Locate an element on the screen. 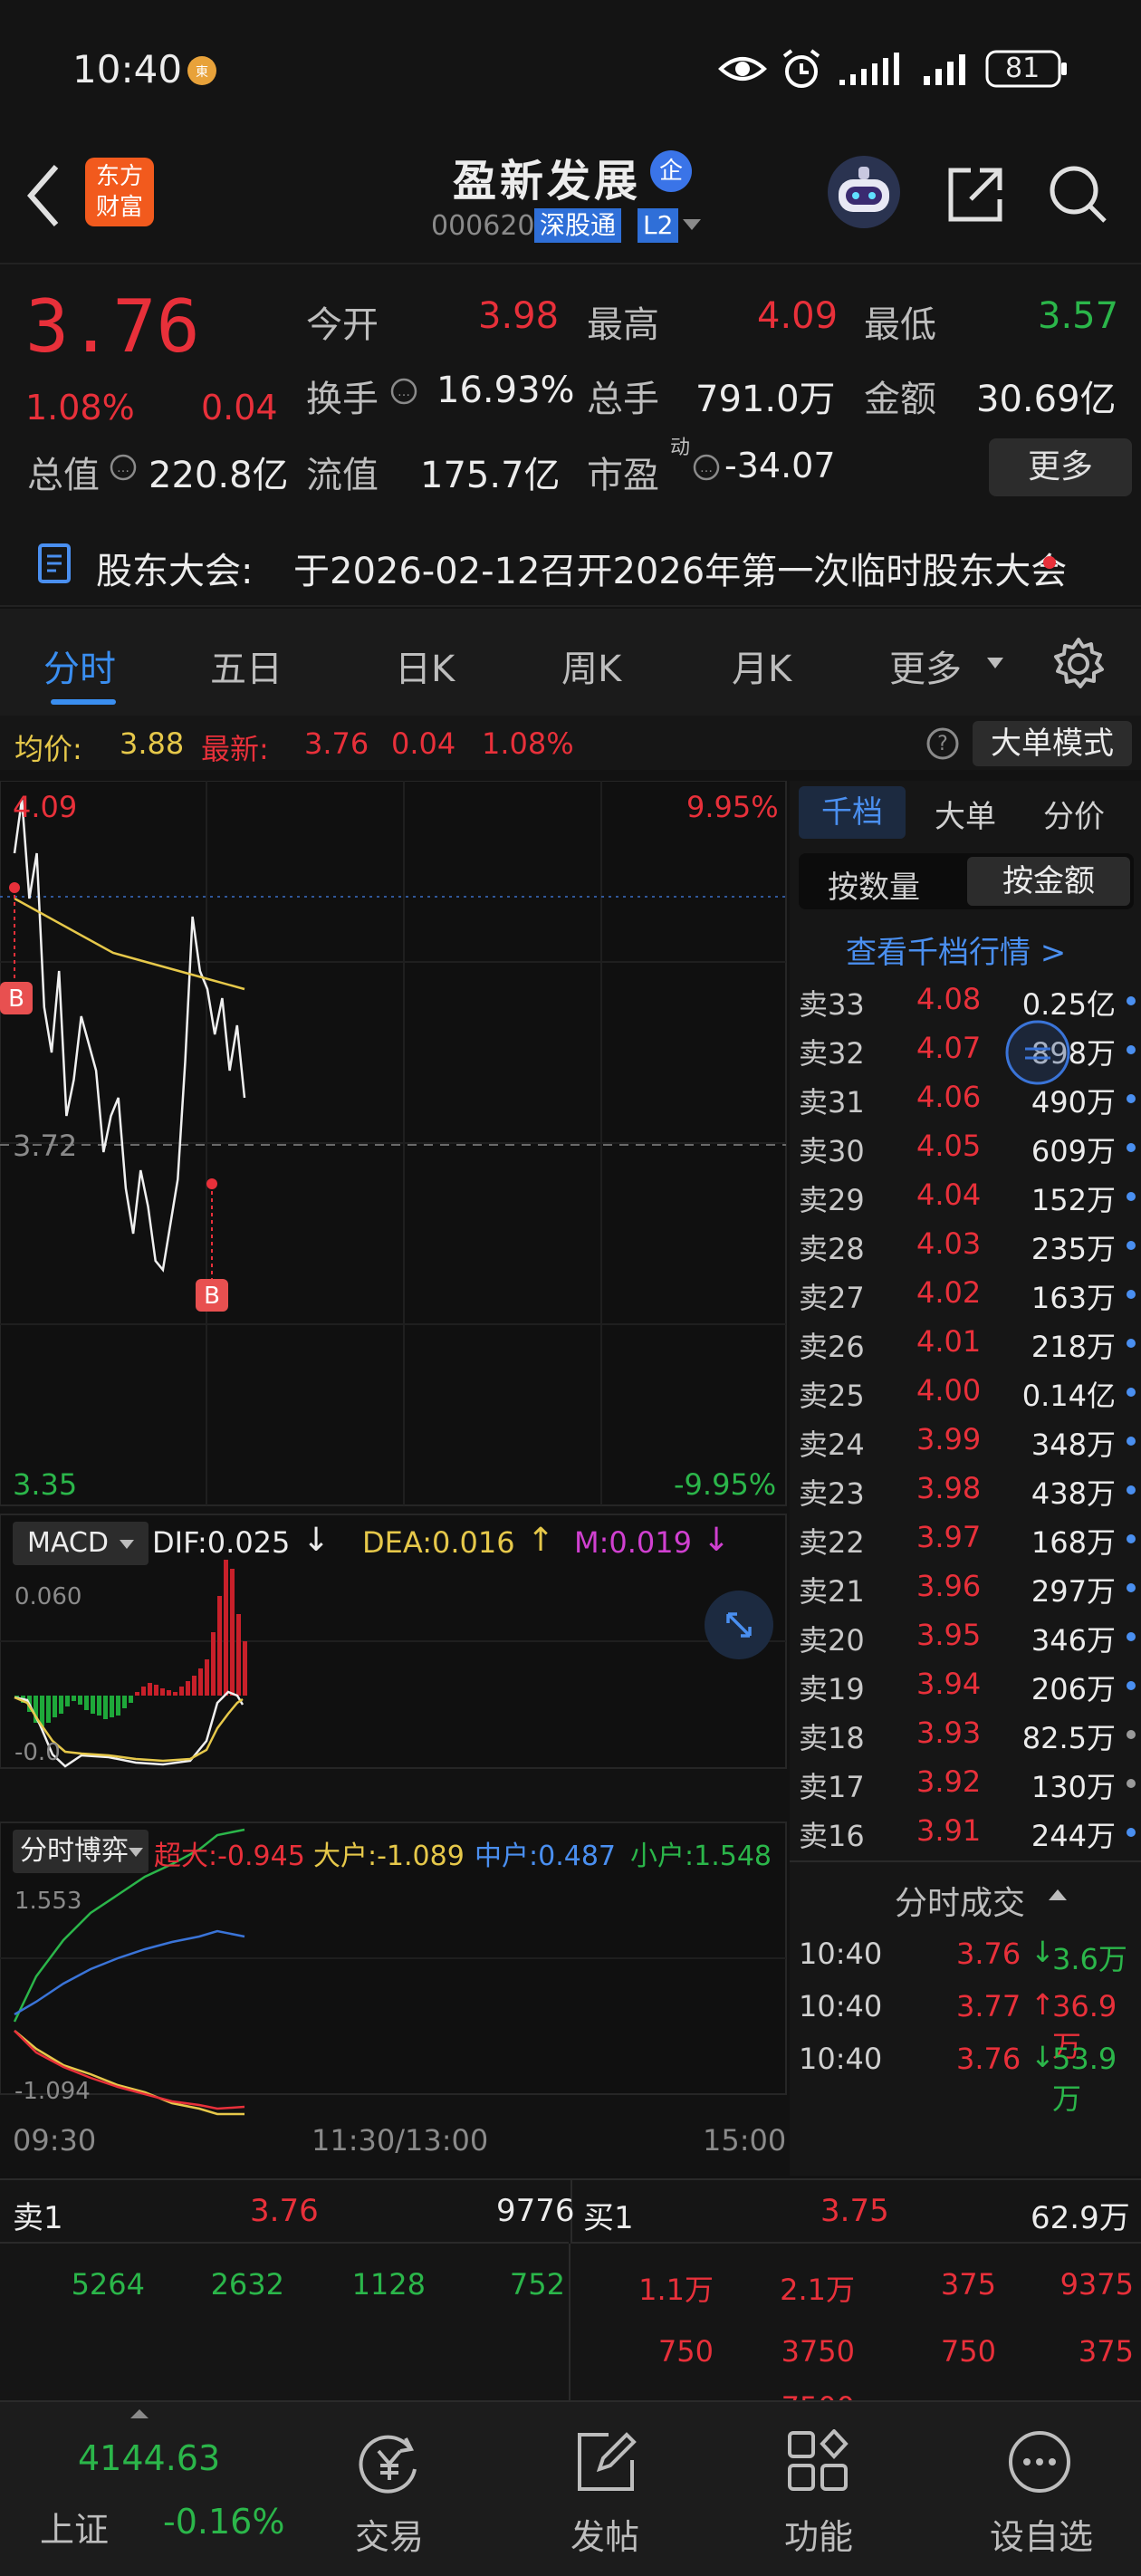  ask-level-row: 卖22 3.97 168万 is located at coordinates (965, 1538).